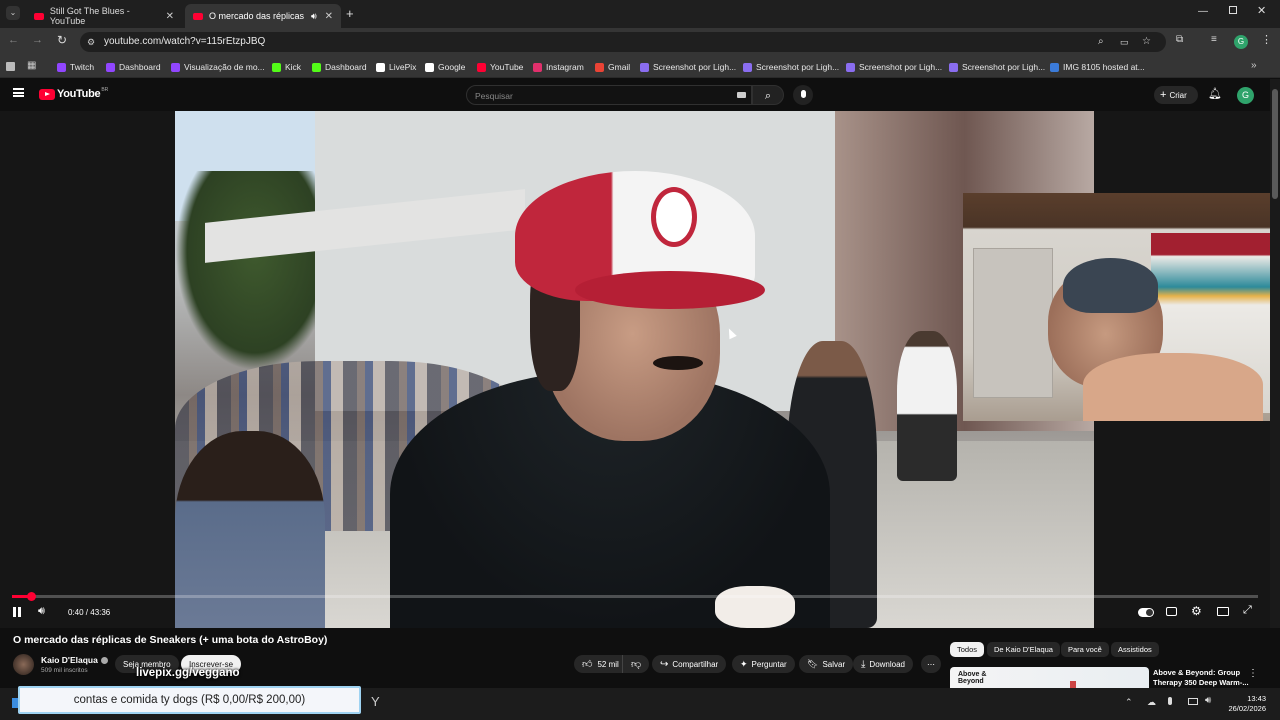  What do you see at coordinates (609, 95) in the screenshot?
I see `search-input: Pesquisar` at bounding box center [609, 95].